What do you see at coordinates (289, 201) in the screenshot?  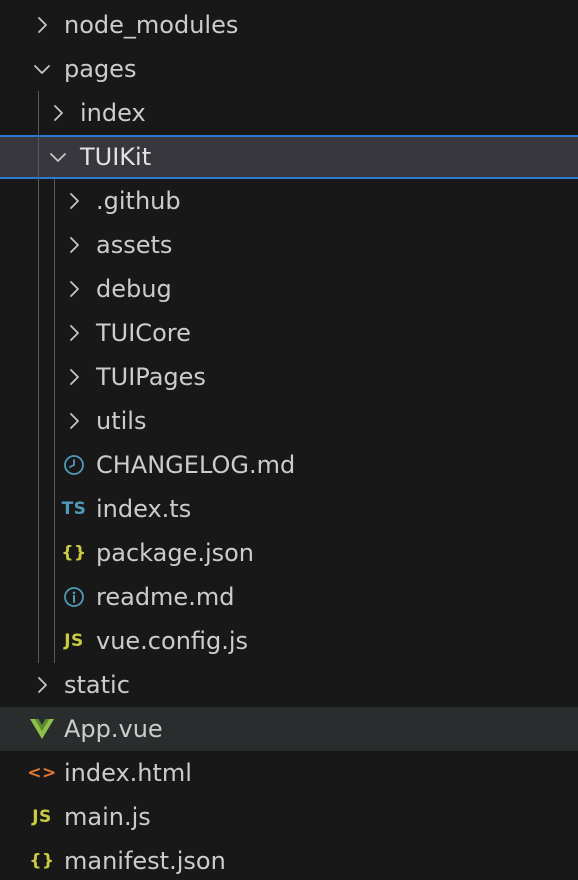 I see `folder-item-github: .github` at bounding box center [289, 201].